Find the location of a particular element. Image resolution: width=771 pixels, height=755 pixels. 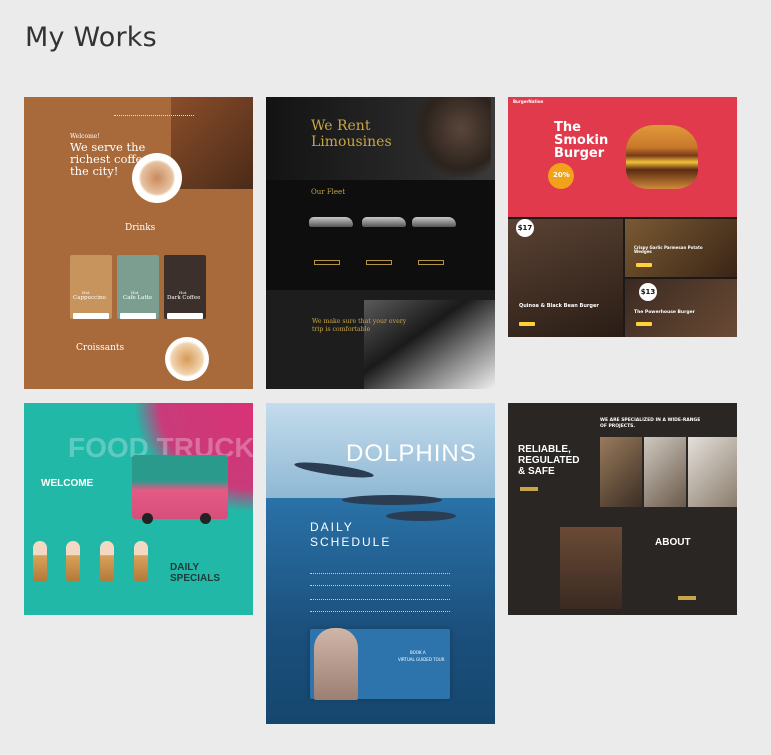

hero-banner is located at coordinates (622, 157).